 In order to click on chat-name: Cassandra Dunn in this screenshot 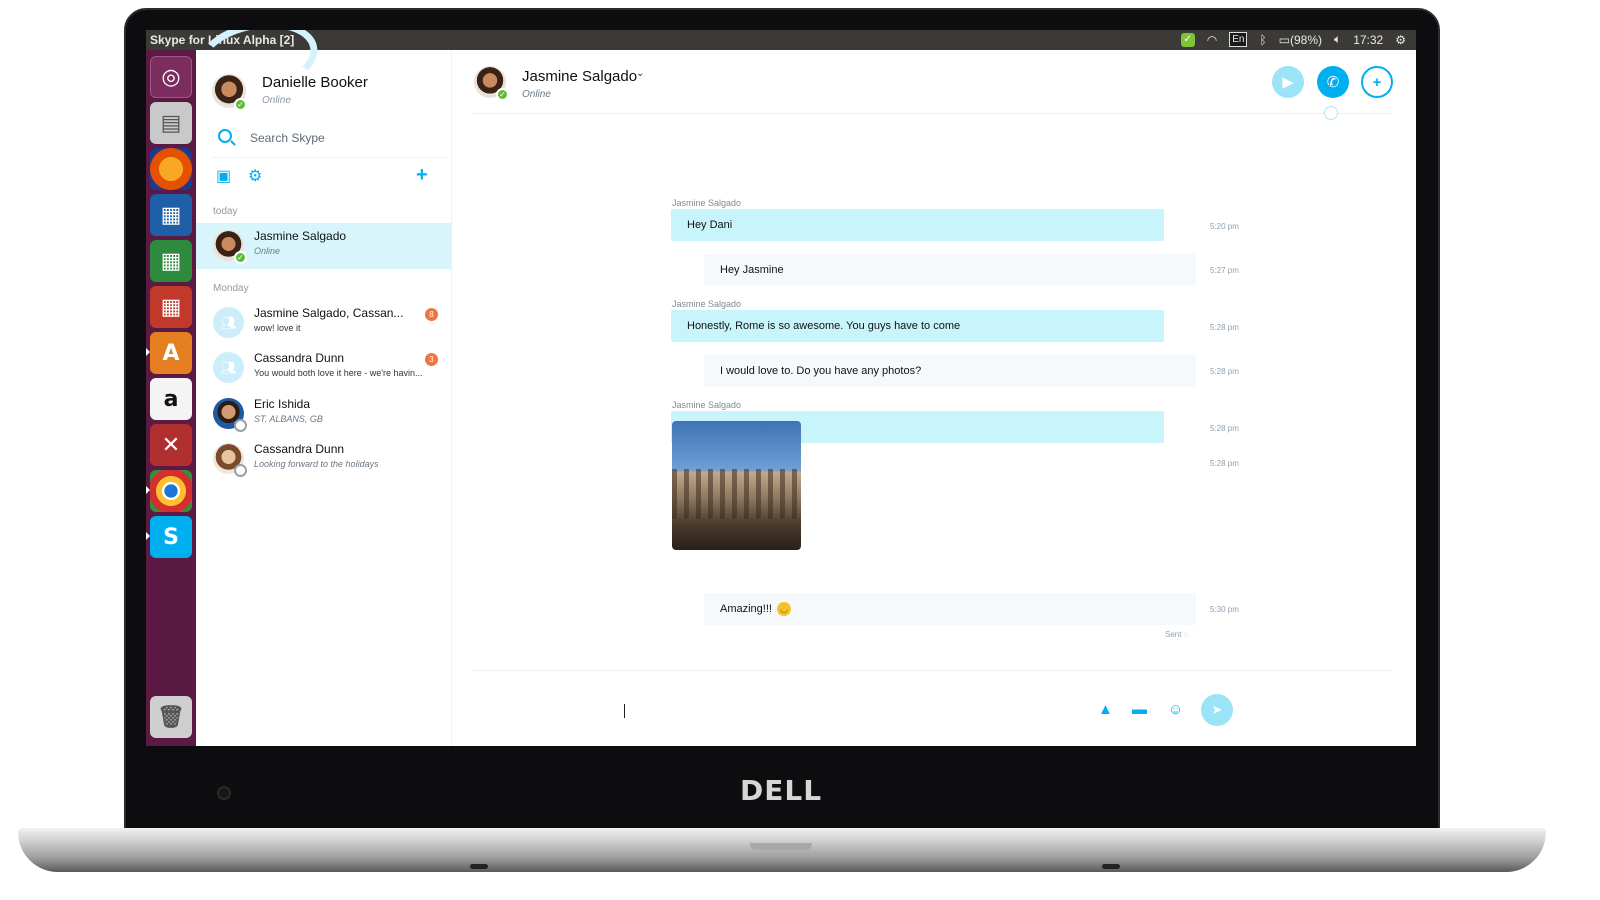, I will do `click(299, 358)`.